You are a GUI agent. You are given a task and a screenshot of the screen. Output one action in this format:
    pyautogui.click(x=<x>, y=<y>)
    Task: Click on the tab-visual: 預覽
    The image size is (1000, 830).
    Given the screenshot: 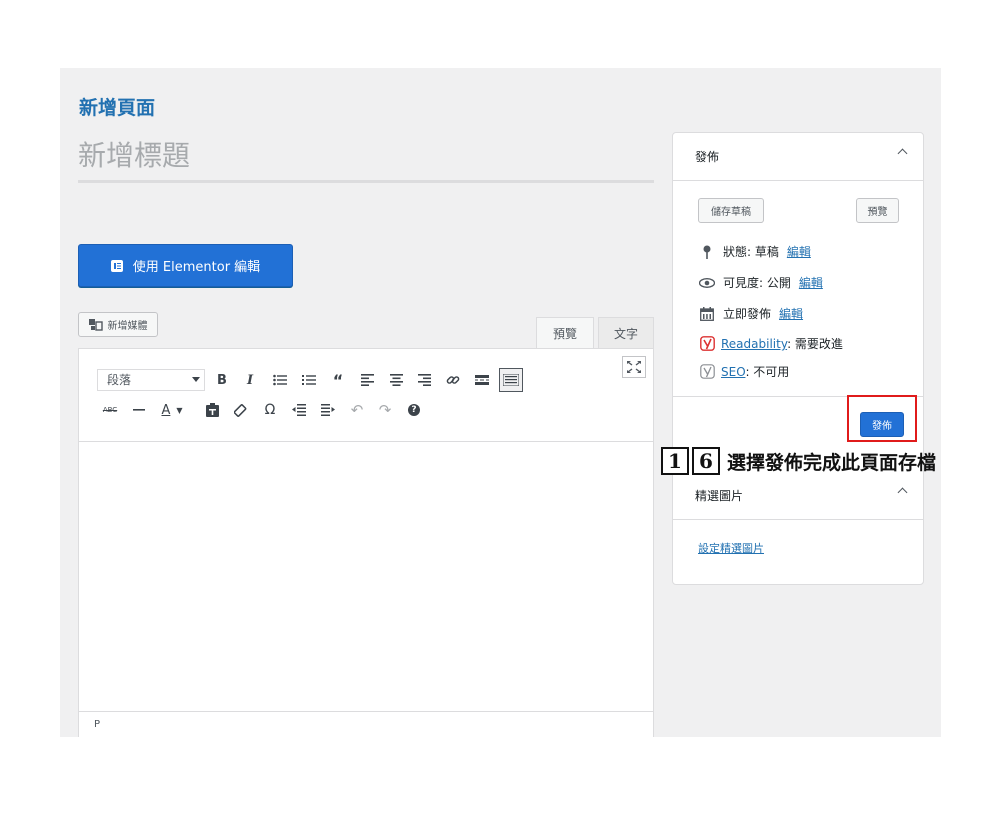 What is the action you would take?
    pyautogui.click(x=565, y=333)
    